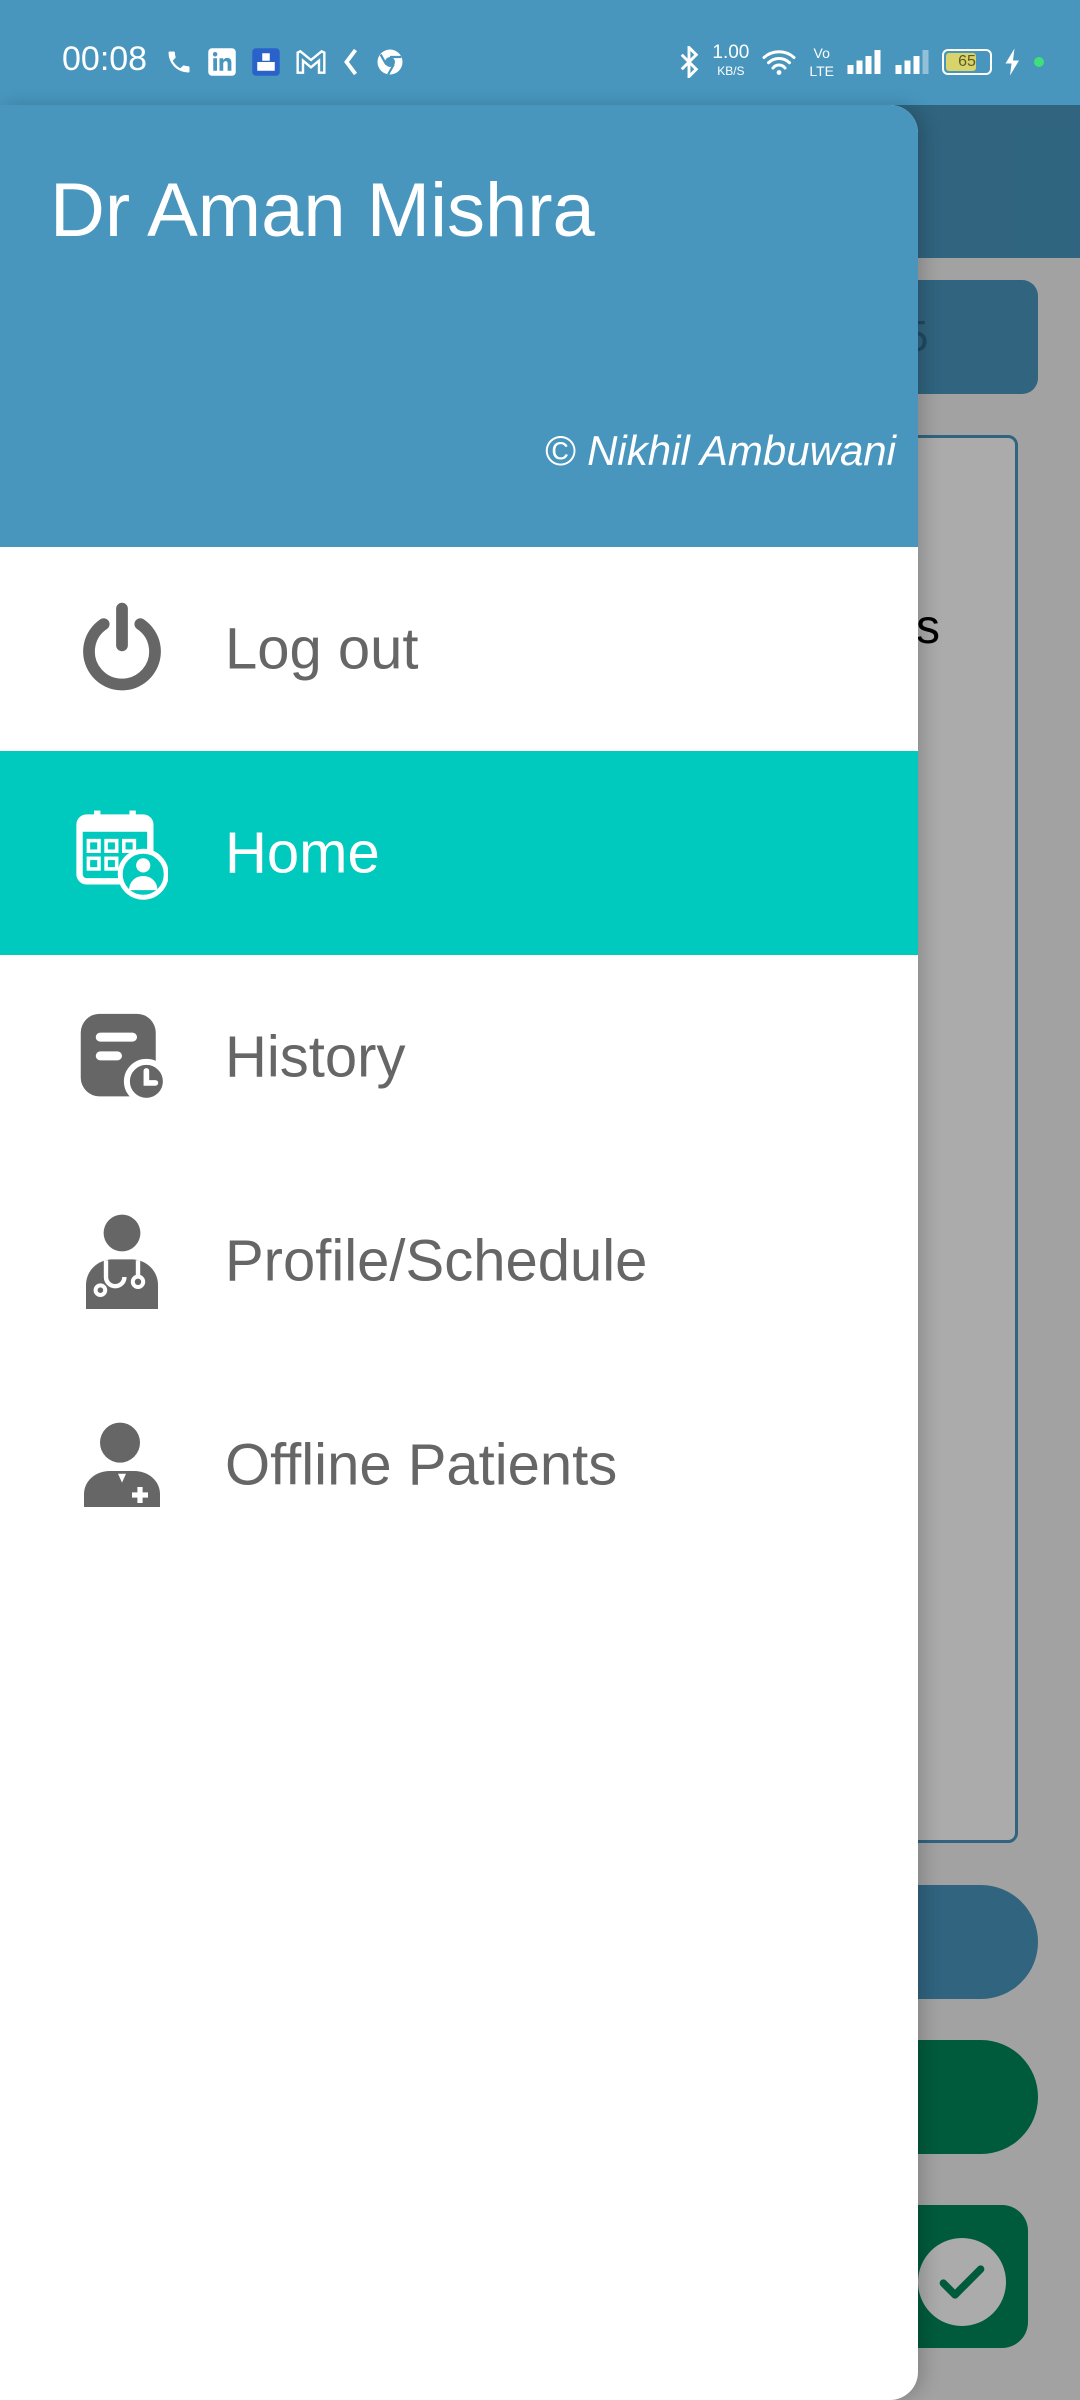 Image resolution: width=1080 pixels, height=2400 pixels. Describe the element at coordinates (122, 1261) in the screenshot. I see `doctor-icon` at that location.